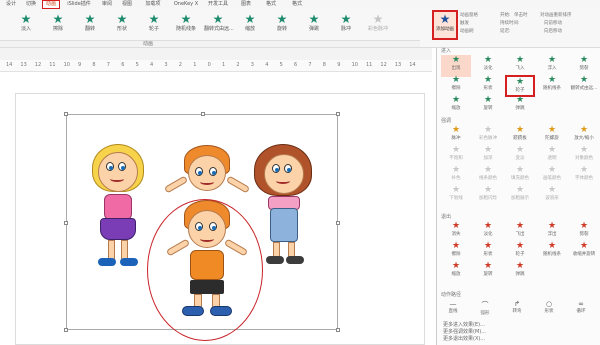 This screenshot has width=600, height=345. Describe the element at coordinates (553, 24) in the screenshot. I see `move-earlier-button: 向前移动` at that location.